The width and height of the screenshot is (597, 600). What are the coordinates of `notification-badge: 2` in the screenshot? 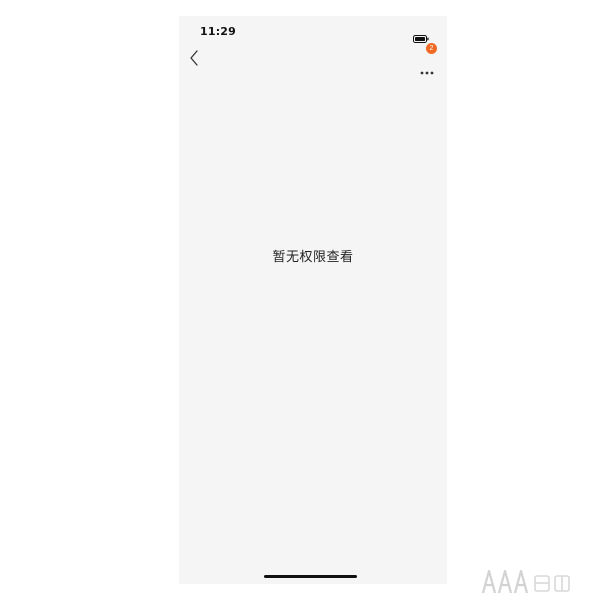 It's located at (431, 48).